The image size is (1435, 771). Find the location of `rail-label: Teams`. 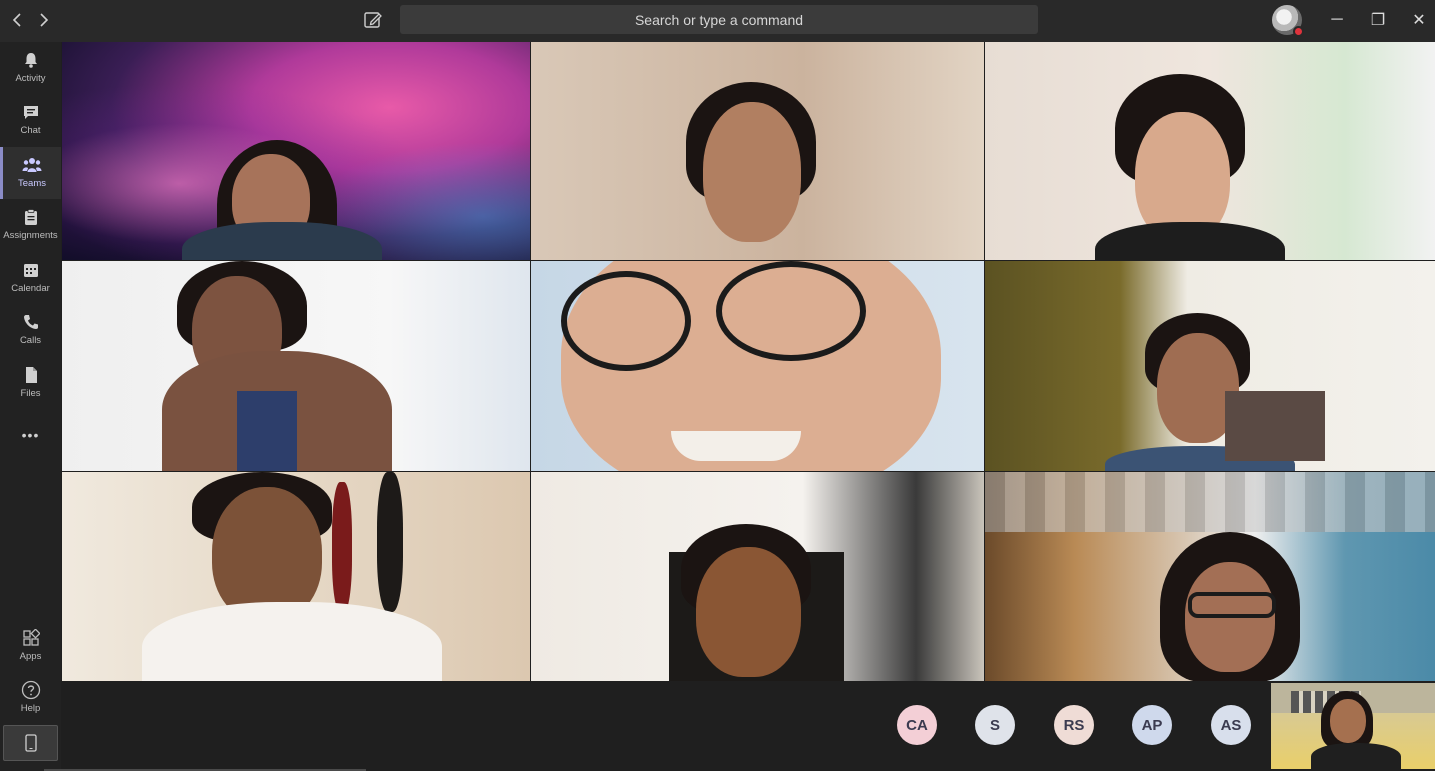

rail-label: Teams is located at coordinates (32, 183).